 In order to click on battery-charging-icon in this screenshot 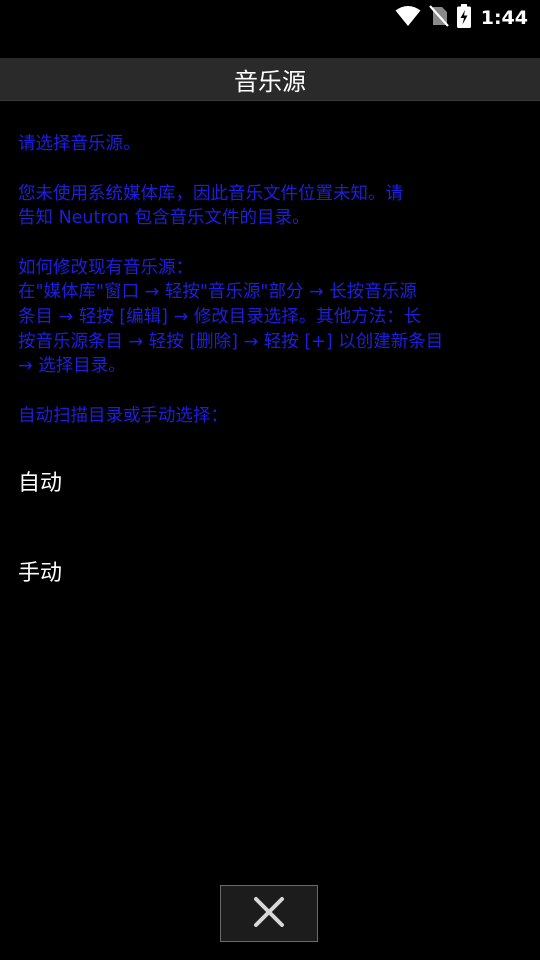, I will do `click(463, 18)`.